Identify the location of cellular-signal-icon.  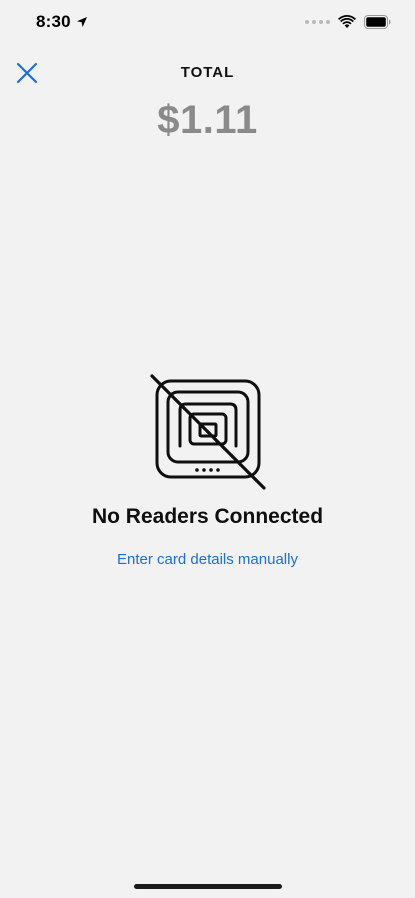
(317, 22).